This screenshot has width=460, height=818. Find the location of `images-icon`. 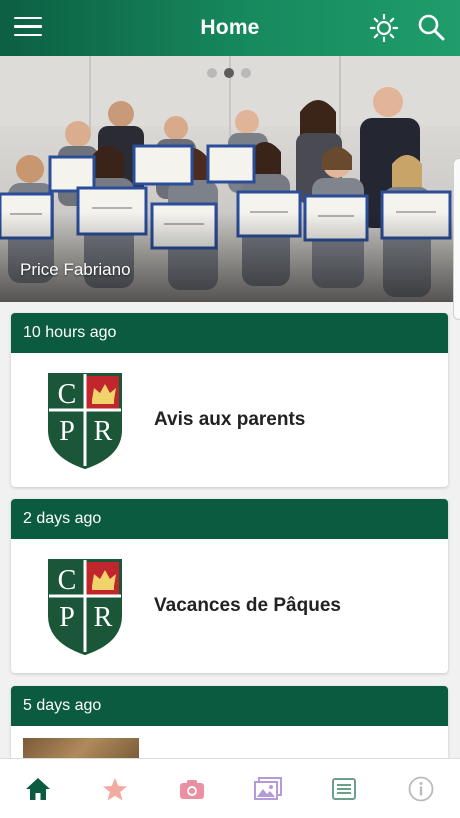

images-icon is located at coordinates (268, 788).